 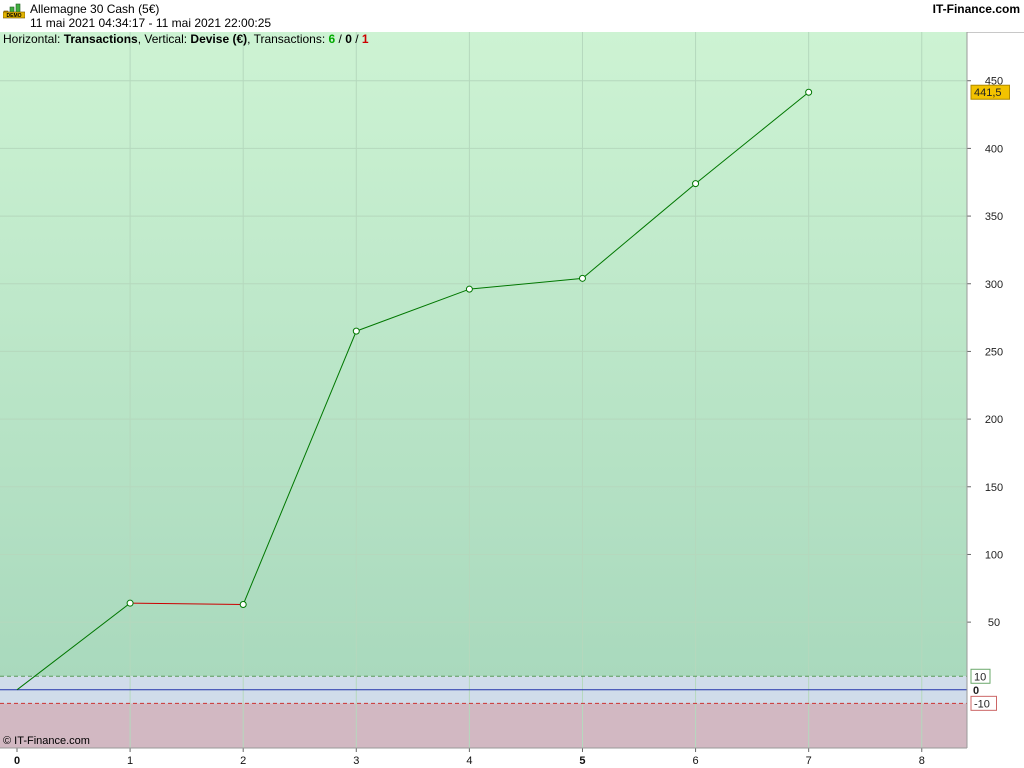 I want to click on x-axis: 0 1 2 3 4 5 6 7 8, so click(x=469, y=757).